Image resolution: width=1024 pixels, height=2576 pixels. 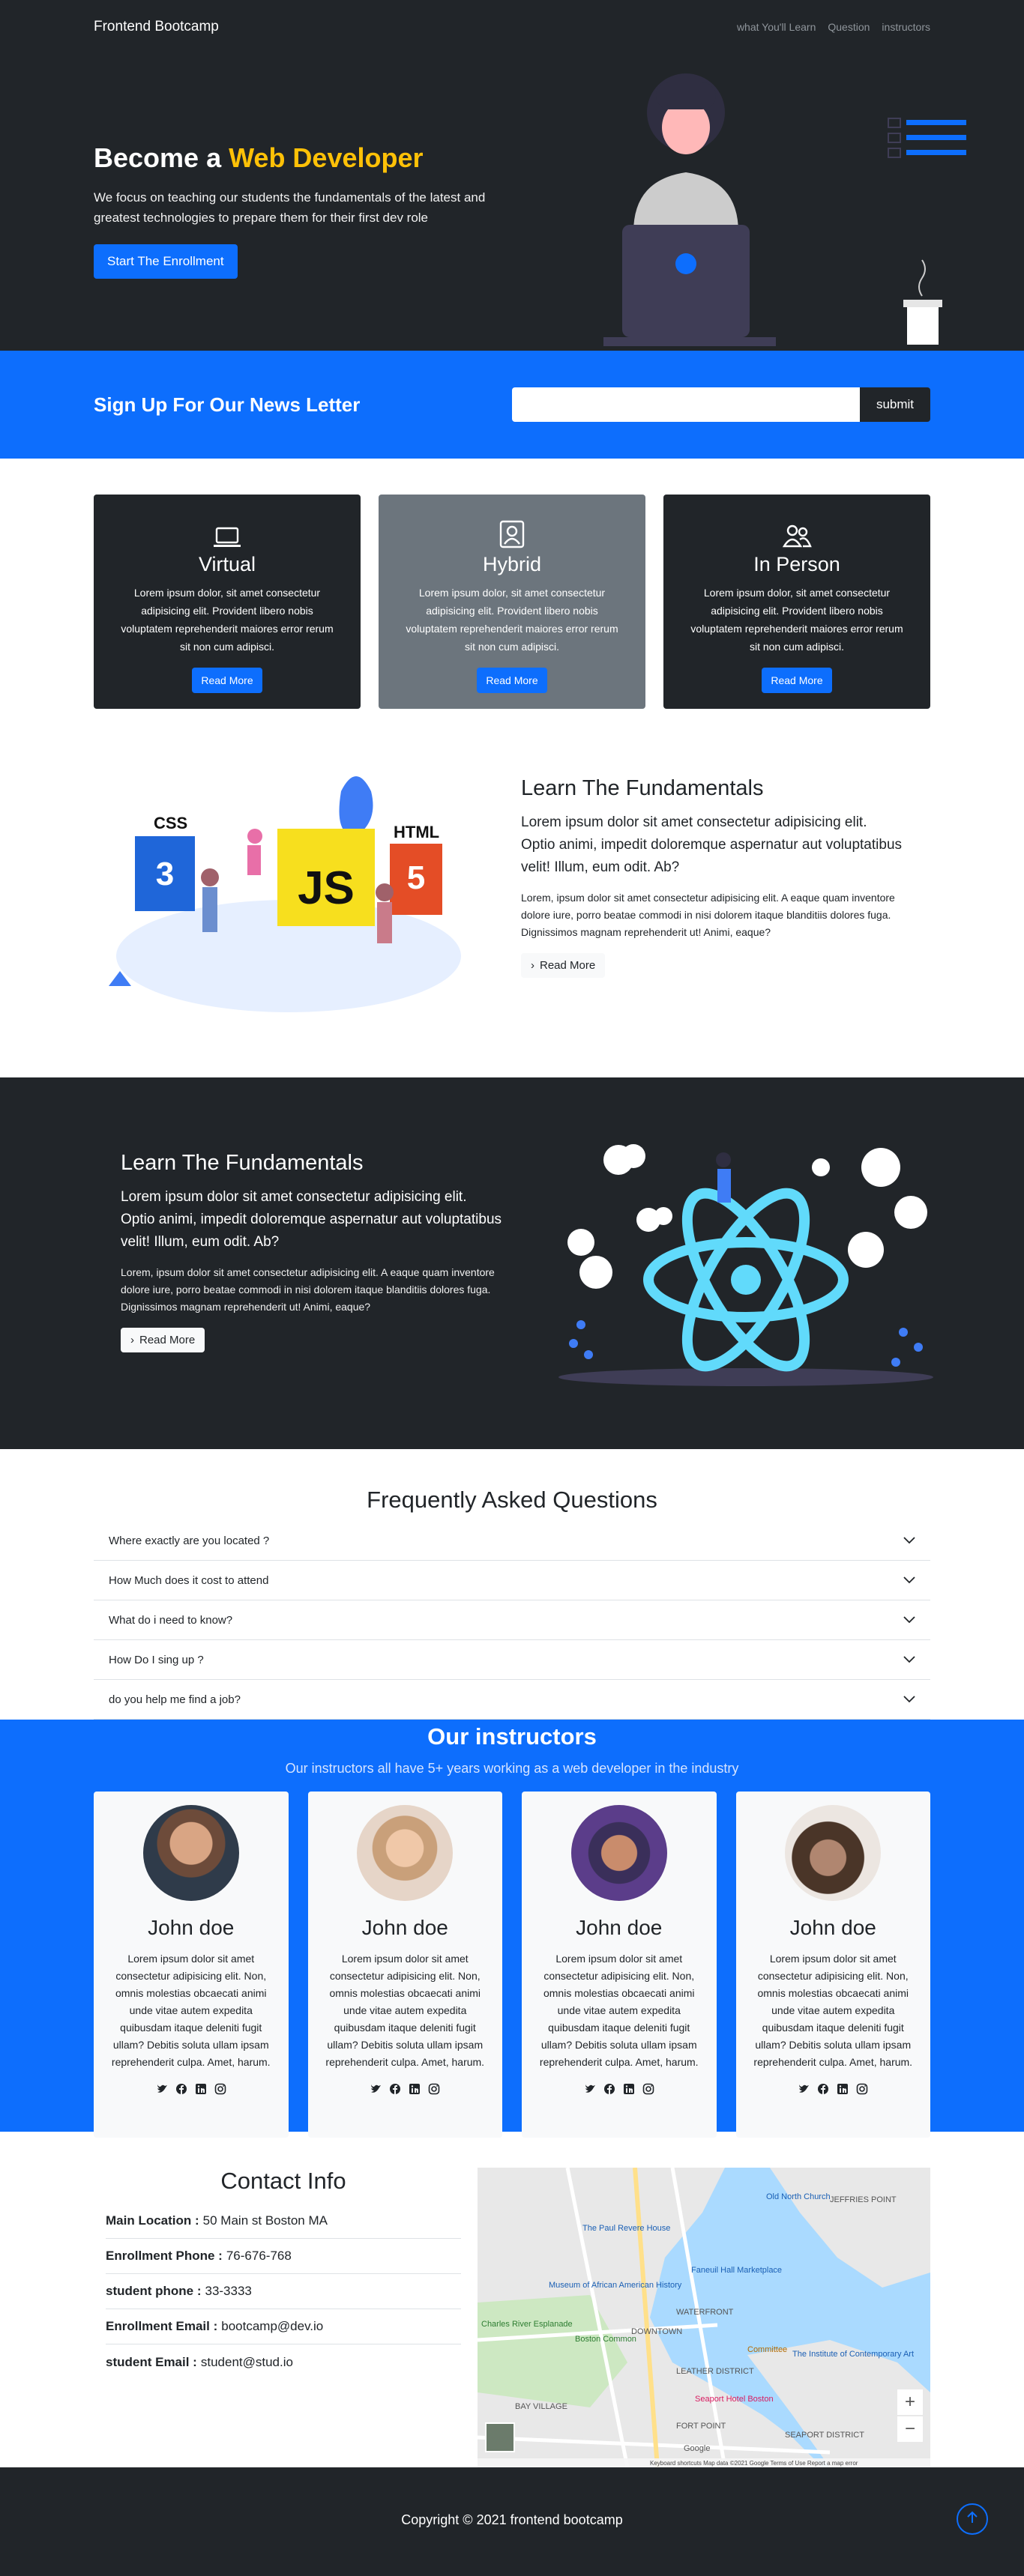 I want to click on svg-text: FORT POINT, so click(x=701, y=2426).